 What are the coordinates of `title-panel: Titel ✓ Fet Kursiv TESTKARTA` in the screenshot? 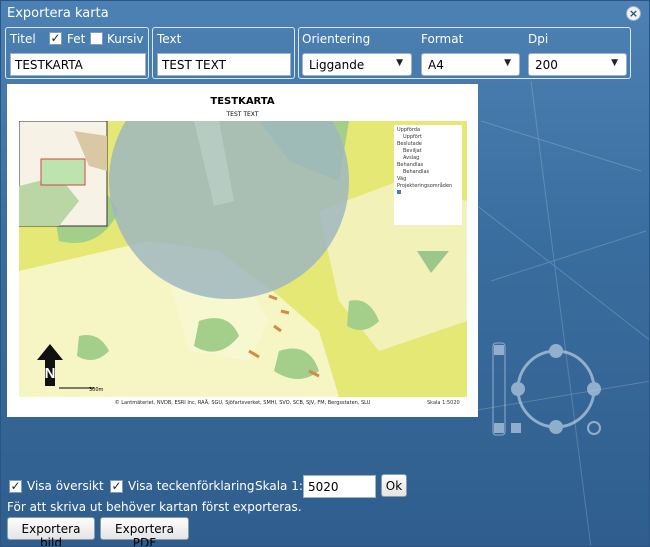 It's located at (77, 53).